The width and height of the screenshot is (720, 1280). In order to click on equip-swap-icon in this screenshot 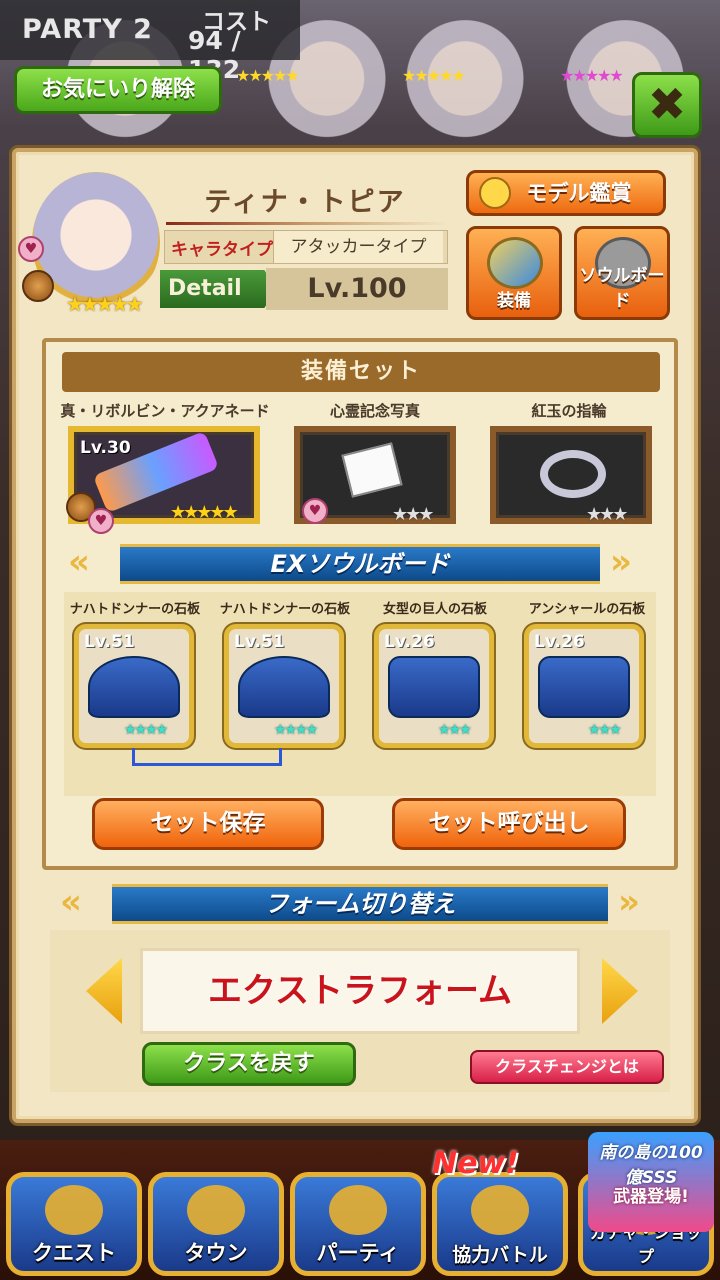, I will do `click(515, 263)`.